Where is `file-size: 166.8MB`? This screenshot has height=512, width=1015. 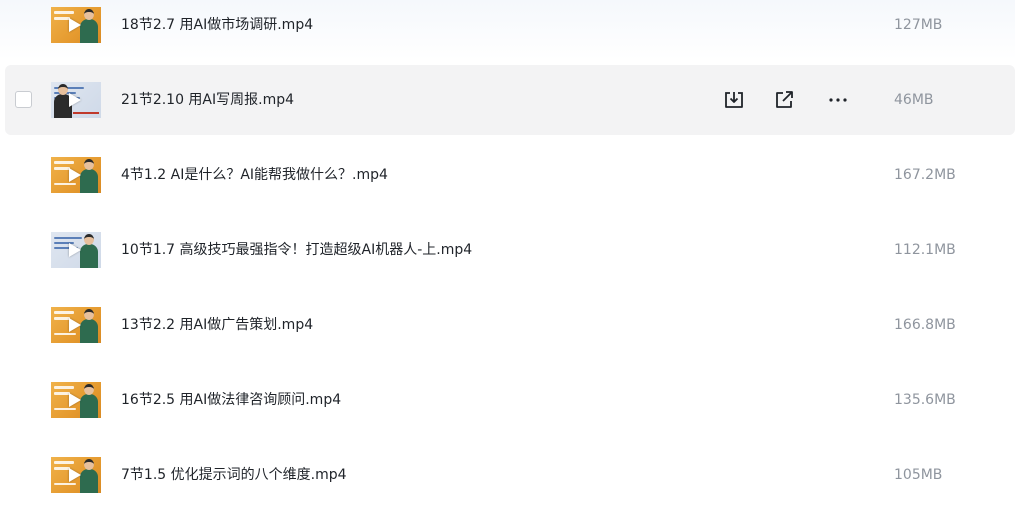
file-size: 166.8MB is located at coordinates (925, 325).